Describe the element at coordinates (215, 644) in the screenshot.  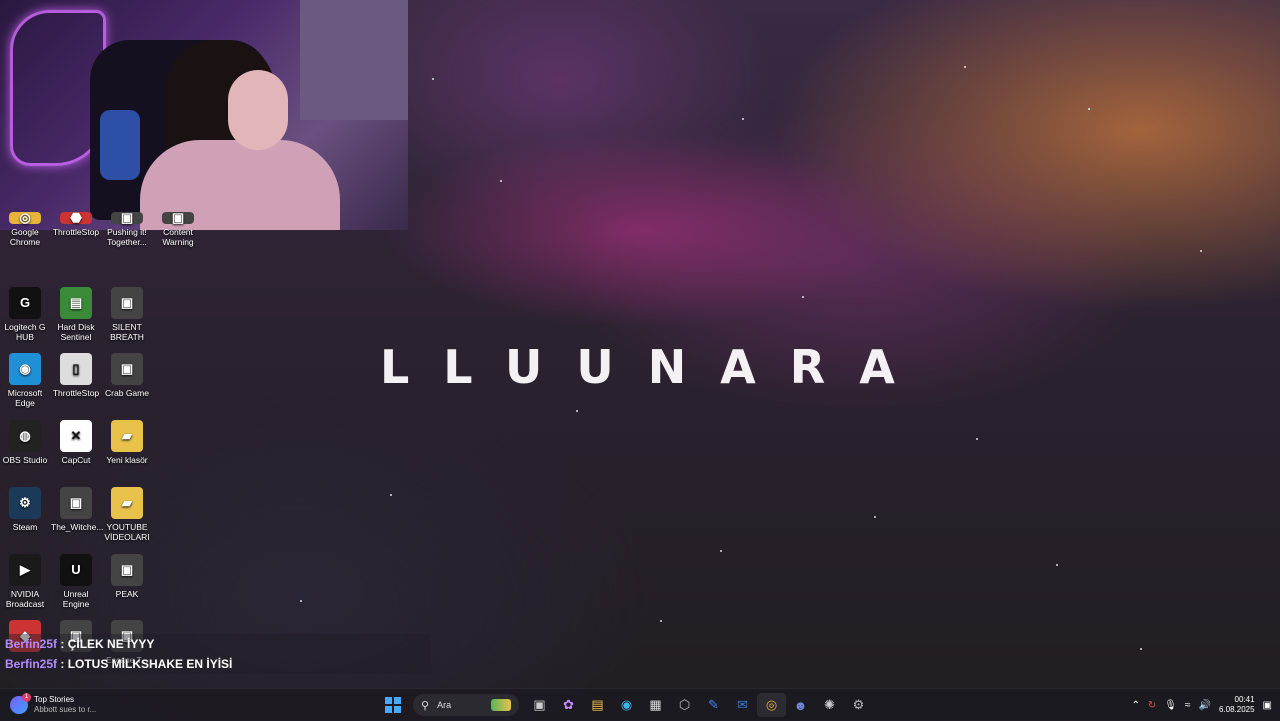
I see `chat-message: Berfin25f : ÇİLEK NE İYYY` at that location.